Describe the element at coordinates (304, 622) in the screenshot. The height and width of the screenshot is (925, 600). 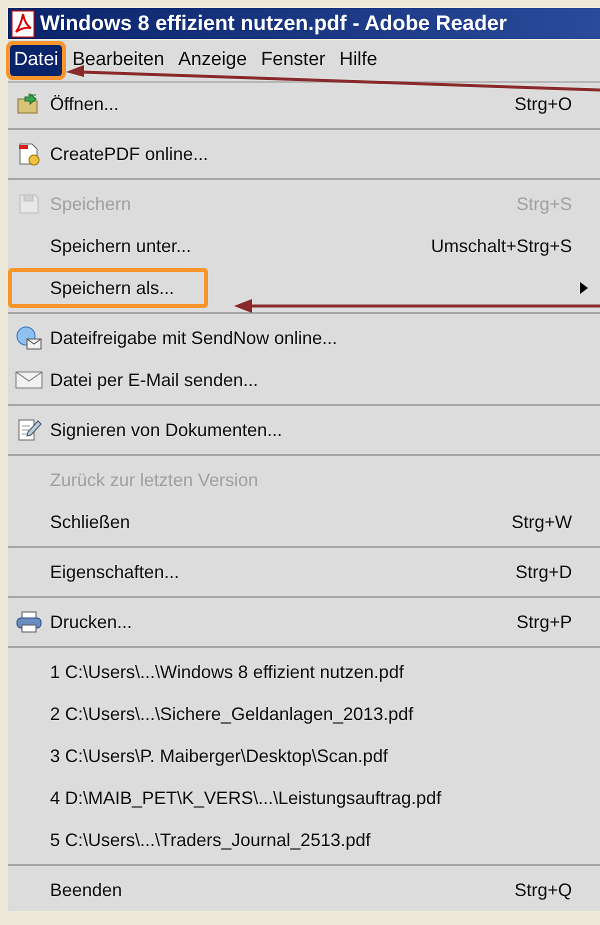
I see `menu-item: Drucken... Strg+P` at that location.